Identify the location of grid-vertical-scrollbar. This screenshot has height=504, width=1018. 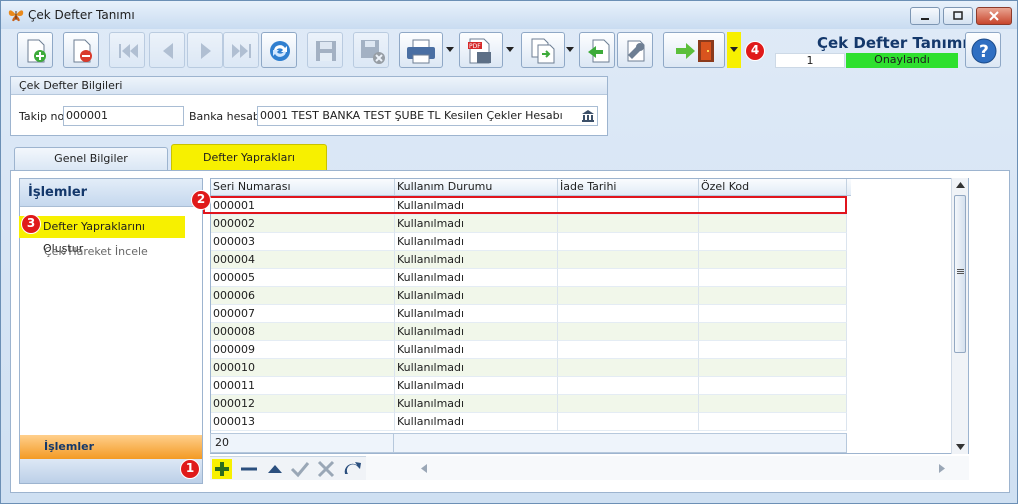
(959, 316).